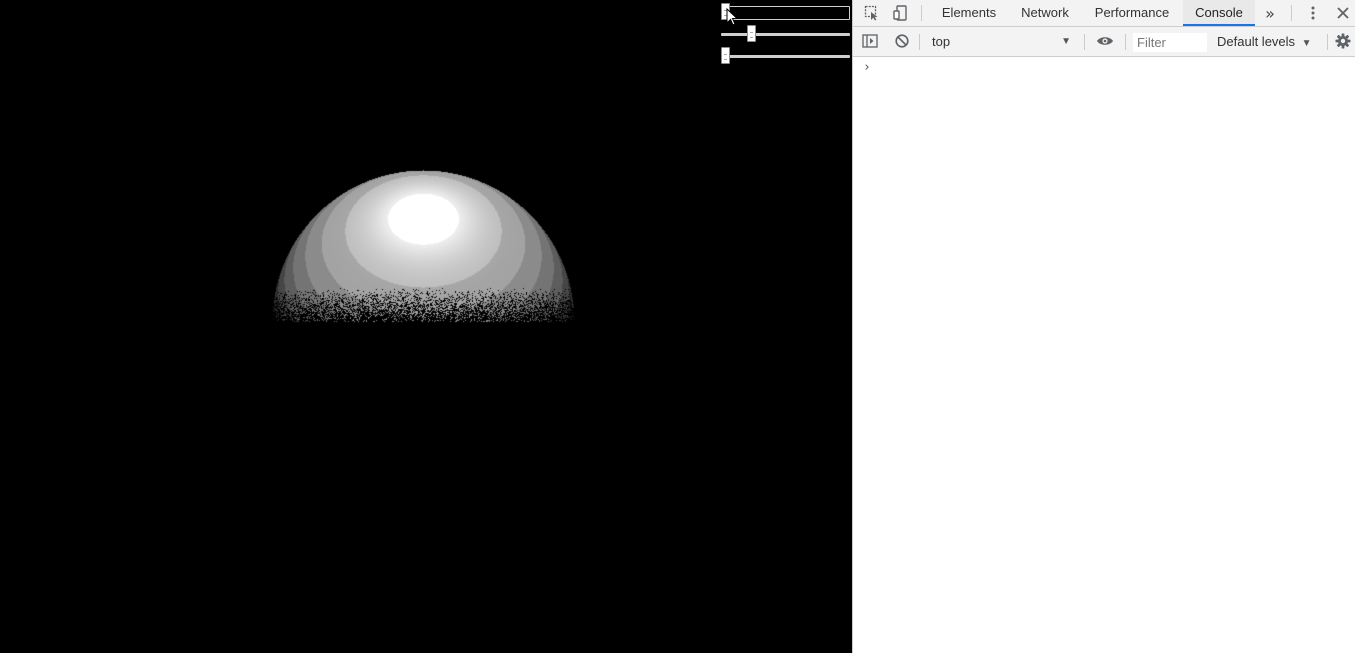 This screenshot has width=1355, height=653. I want to click on tab-elements: Elements, so click(969, 13).